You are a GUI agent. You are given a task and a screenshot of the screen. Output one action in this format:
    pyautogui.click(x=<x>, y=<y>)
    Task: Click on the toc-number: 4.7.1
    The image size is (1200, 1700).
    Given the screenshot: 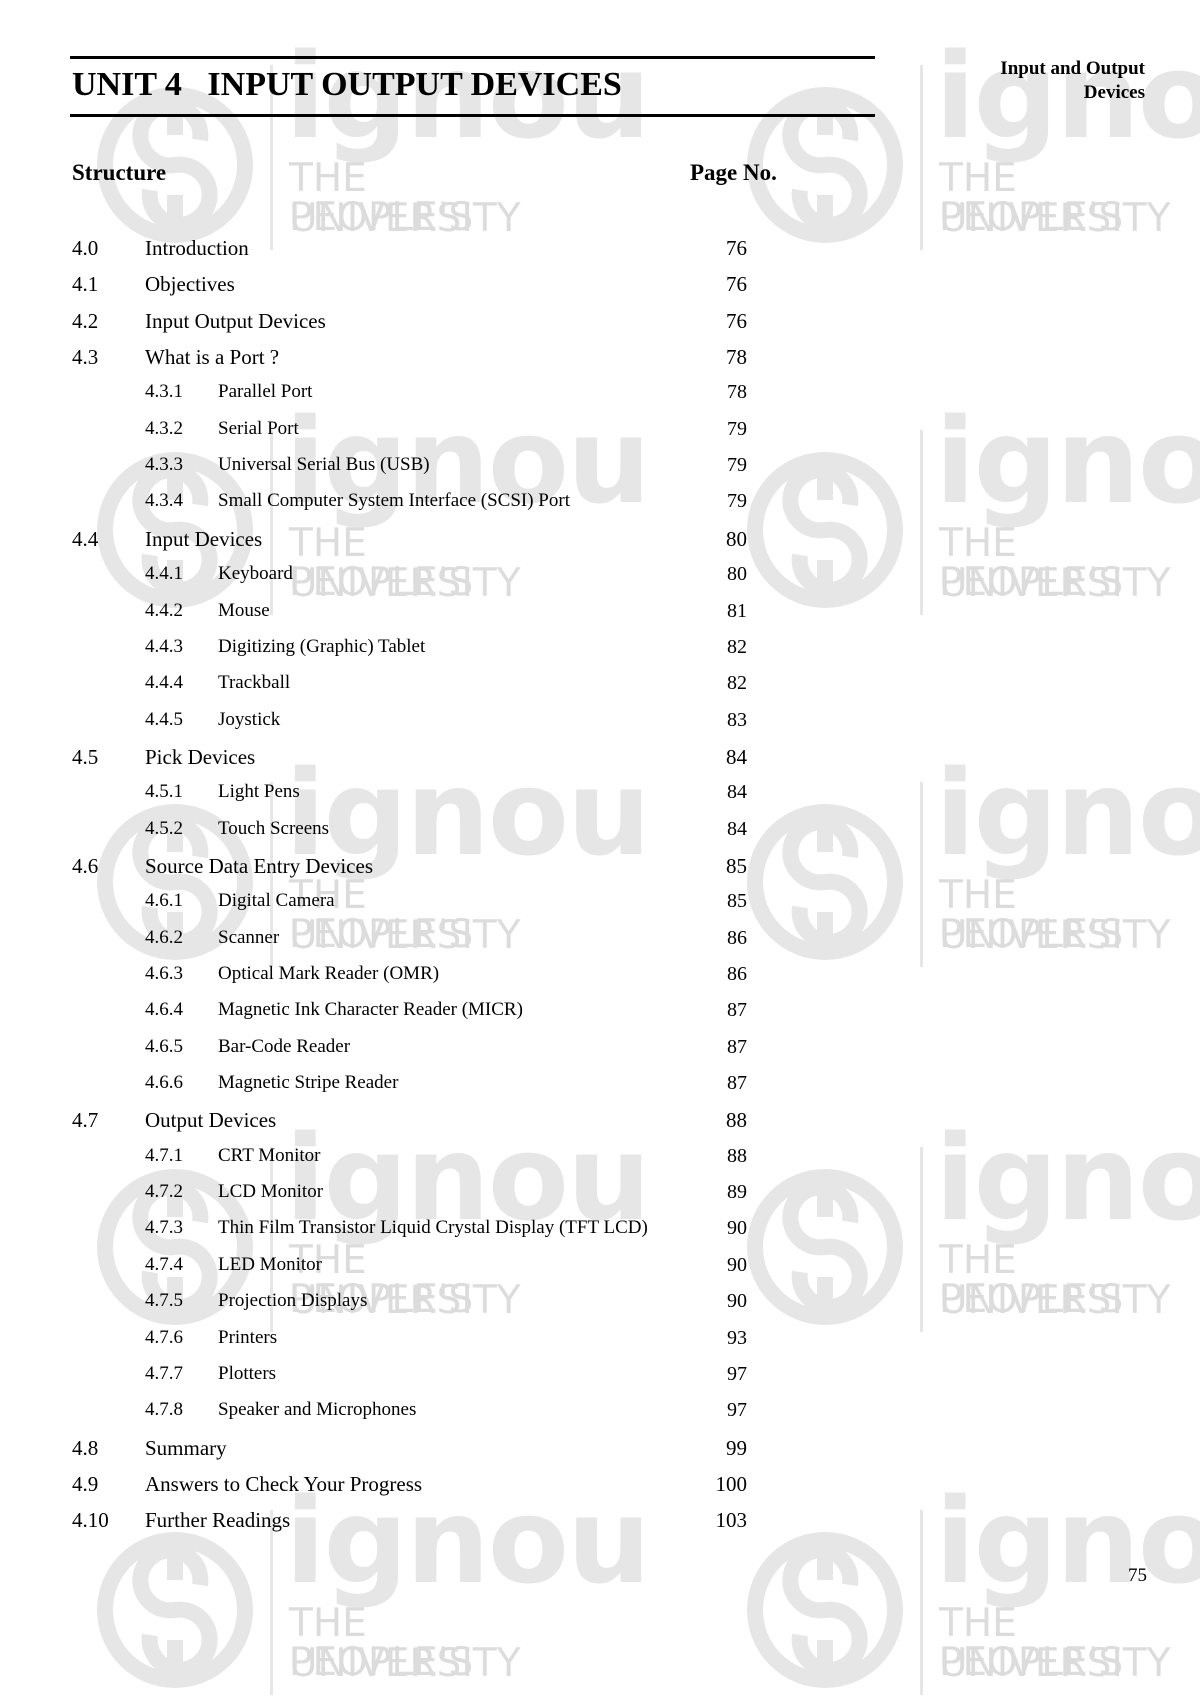 What is the action you would take?
    pyautogui.click(x=164, y=1155)
    